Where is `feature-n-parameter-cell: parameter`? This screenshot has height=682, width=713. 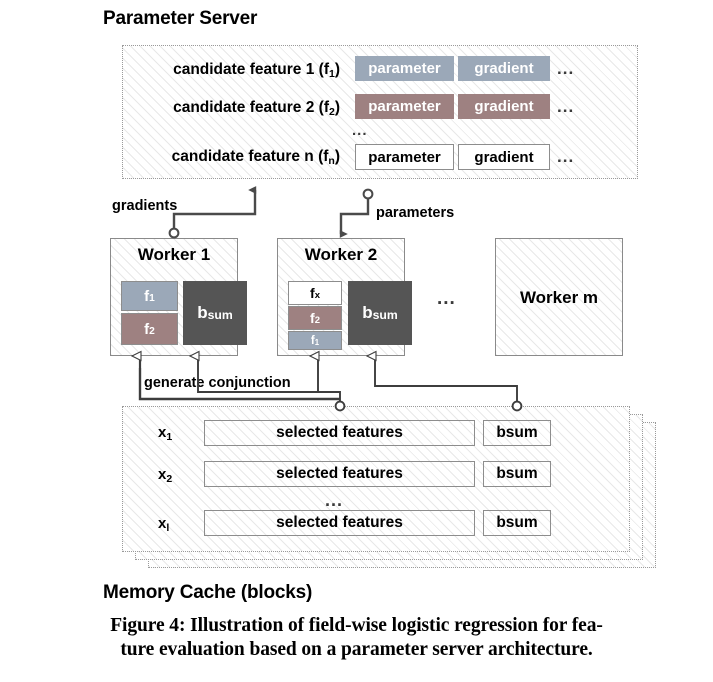 feature-n-parameter-cell: parameter is located at coordinates (404, 157).